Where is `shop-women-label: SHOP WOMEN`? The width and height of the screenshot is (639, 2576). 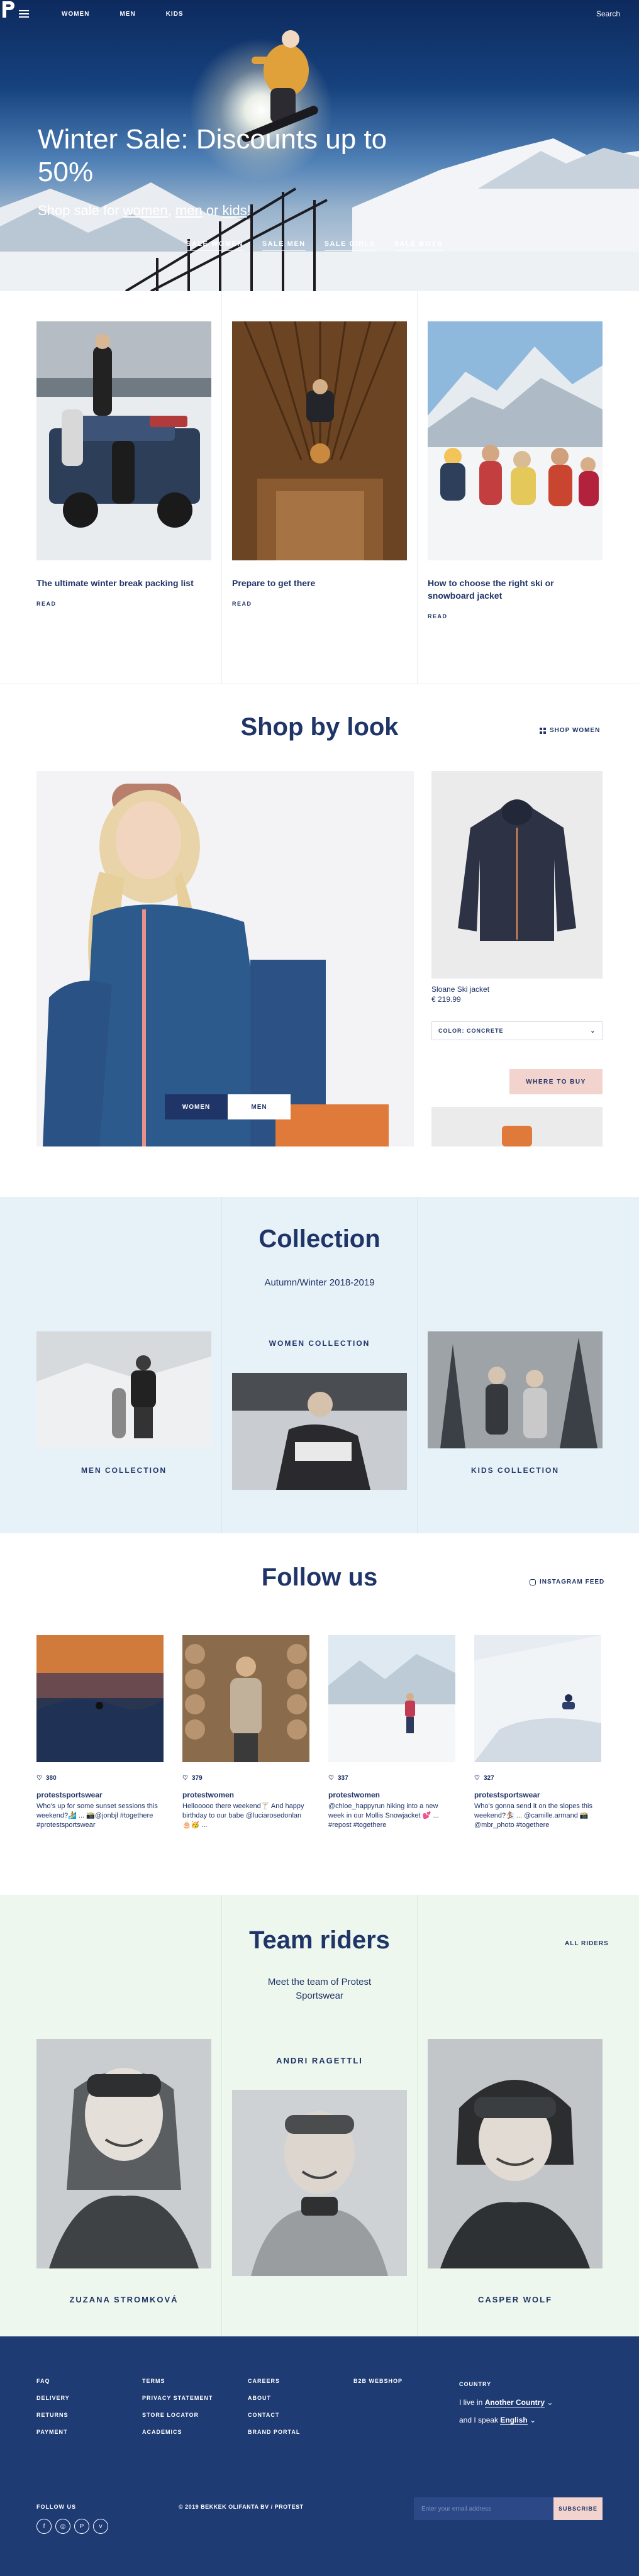 shop-women-label: SHOP WOMEN is located at coordinates (575, 730).